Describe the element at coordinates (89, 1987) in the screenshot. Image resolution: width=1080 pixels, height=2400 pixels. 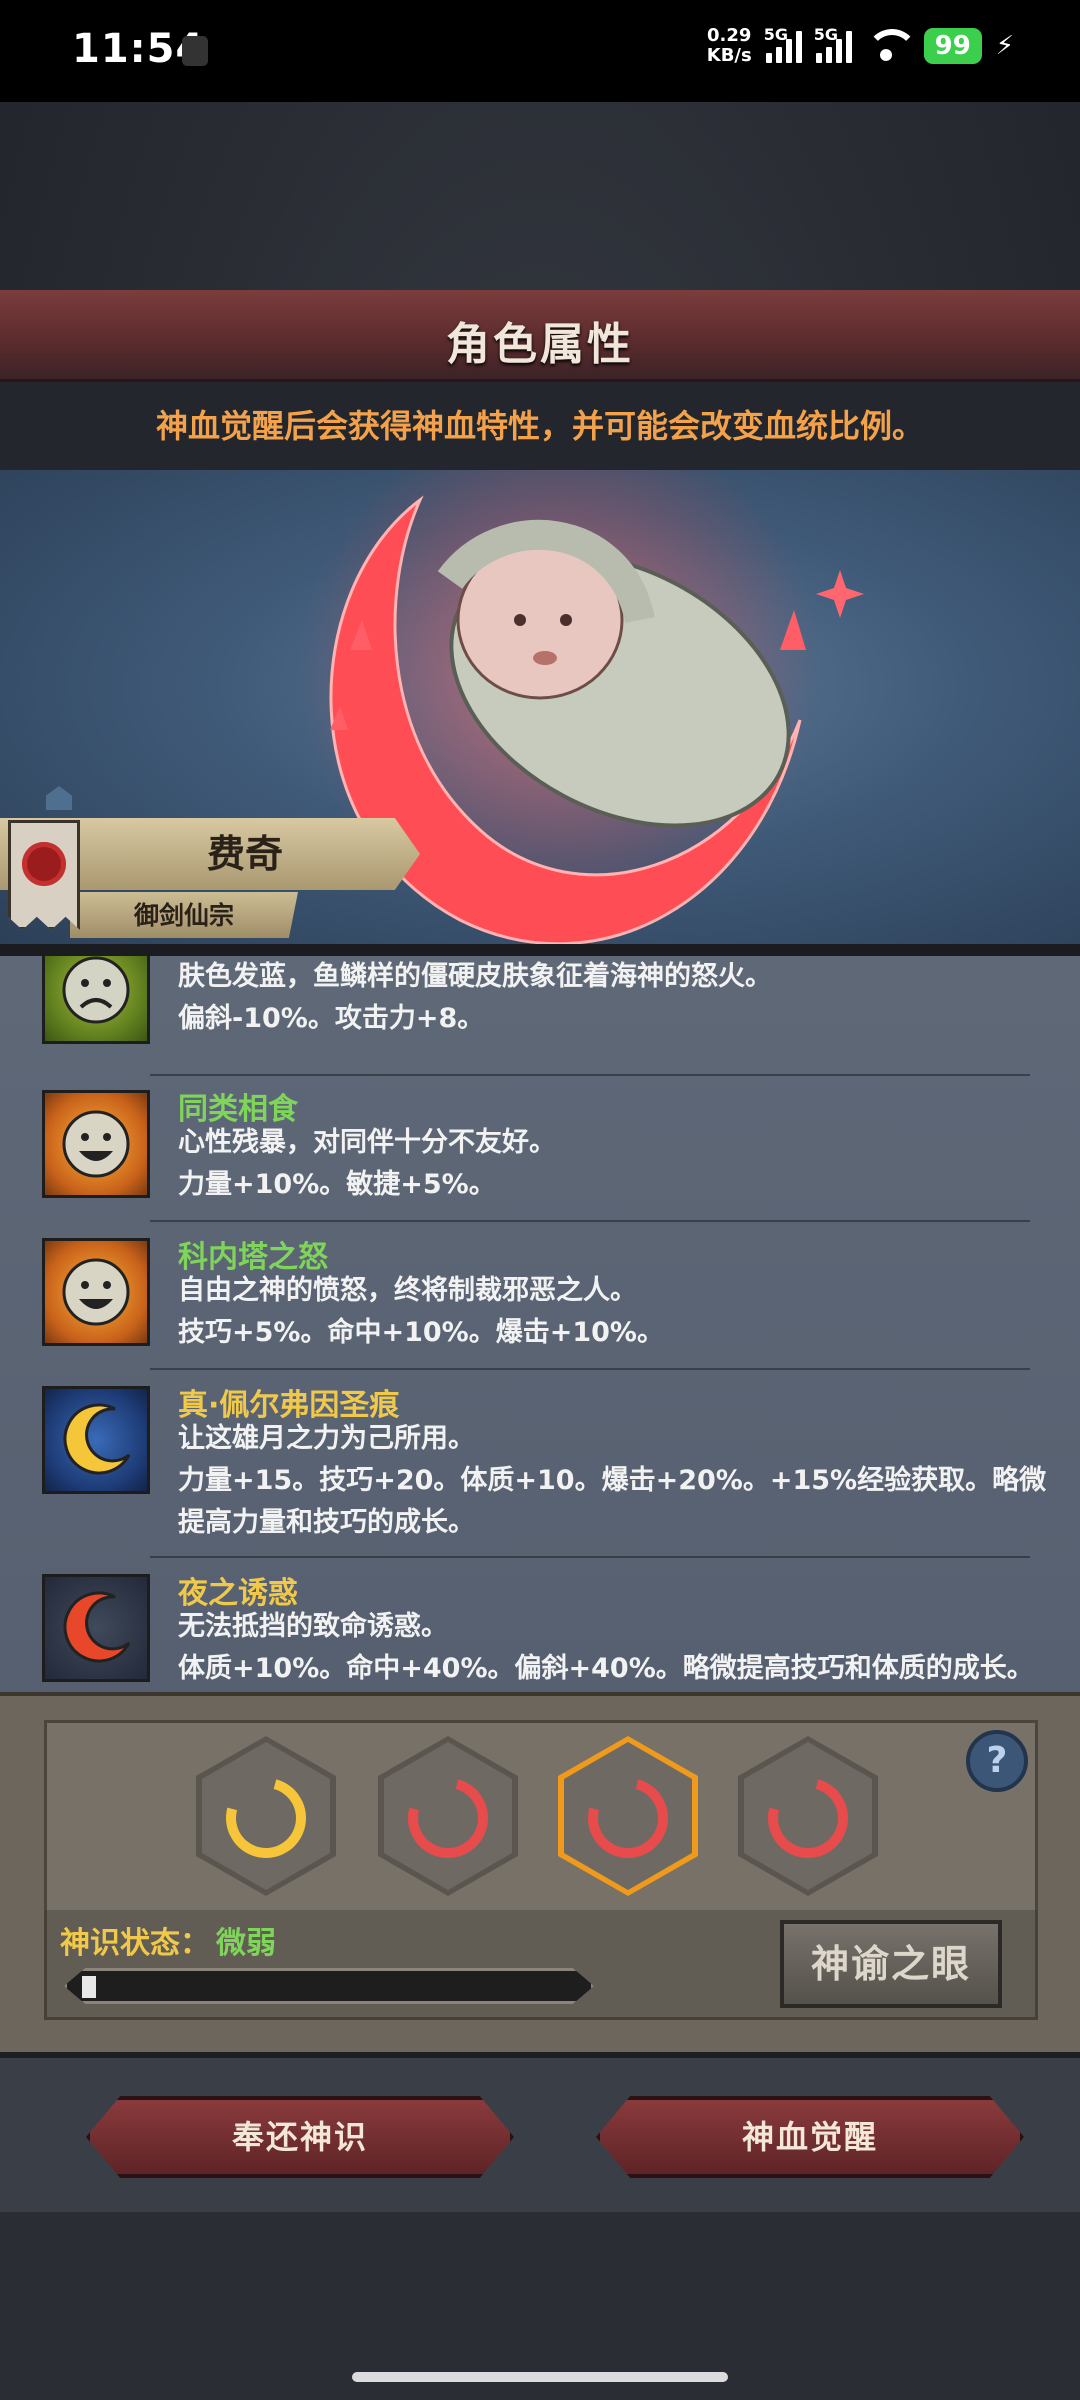
I see `divine-sense-bar-fill` at that location.